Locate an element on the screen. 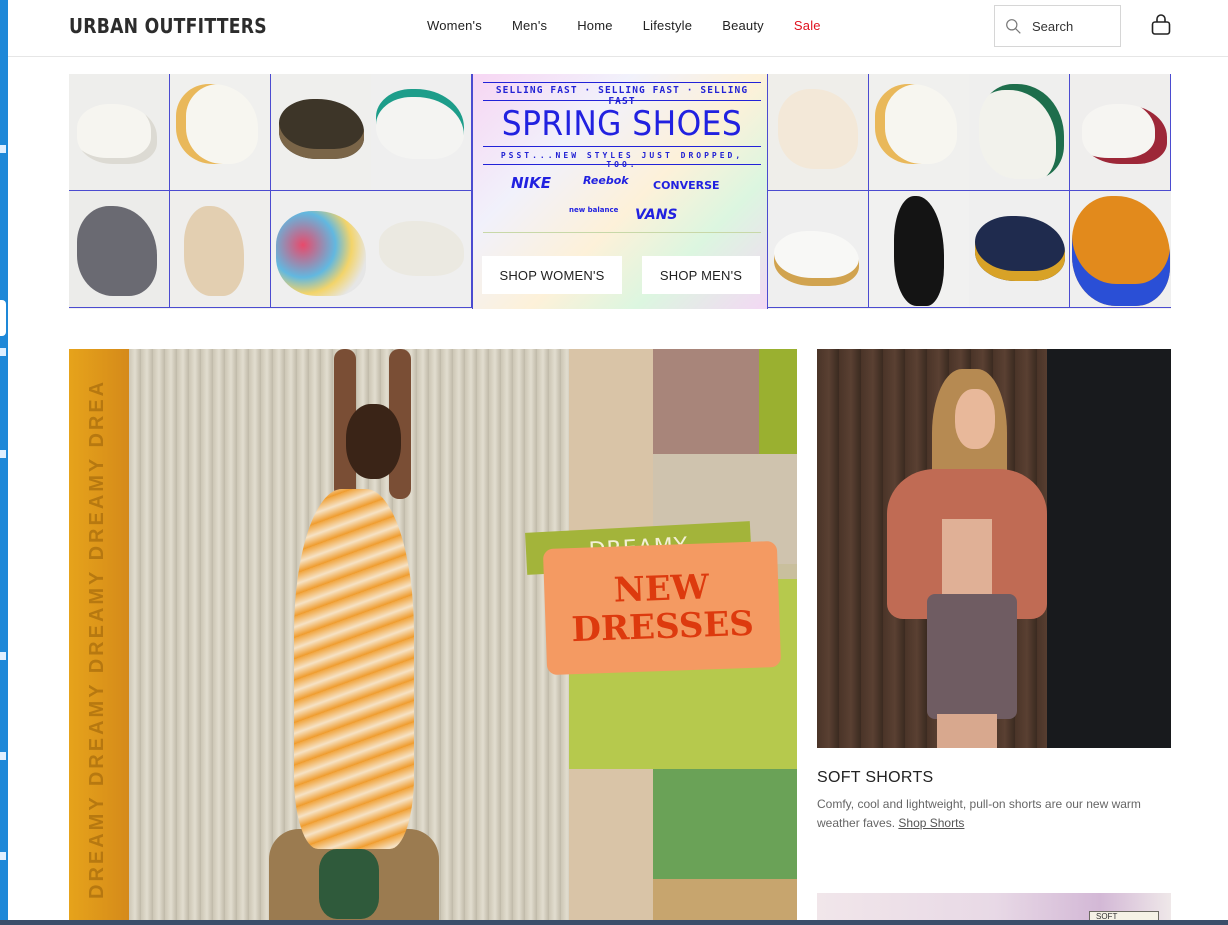 The width and height of the screenshot is (1228, 925). desktop-edge is located at coordinates (4, 462).